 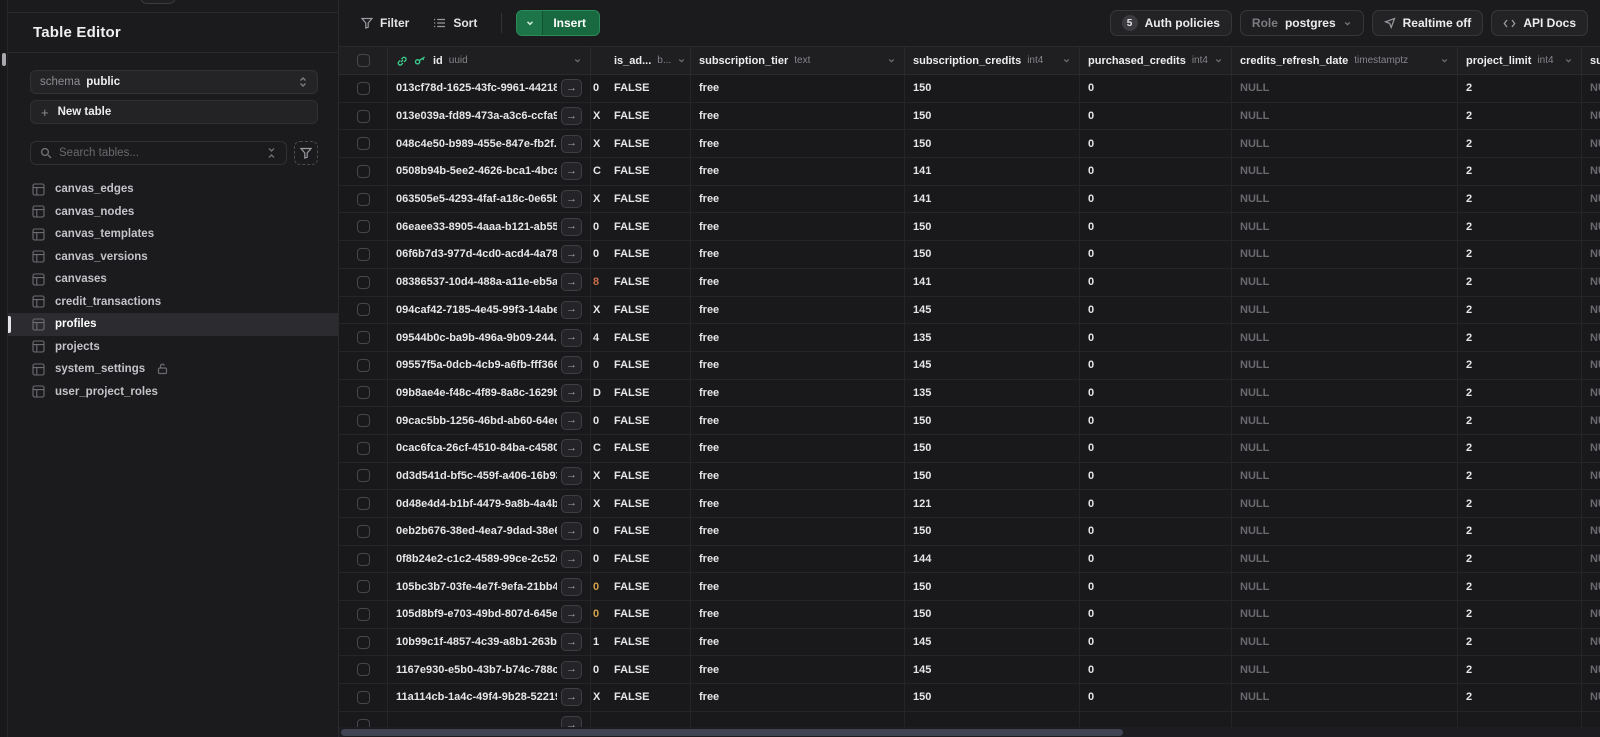 What do you see at coordinates (173, 347) in the screenshot?
I see `sidebar-table-item: projects` at bounding box center [173, 347].